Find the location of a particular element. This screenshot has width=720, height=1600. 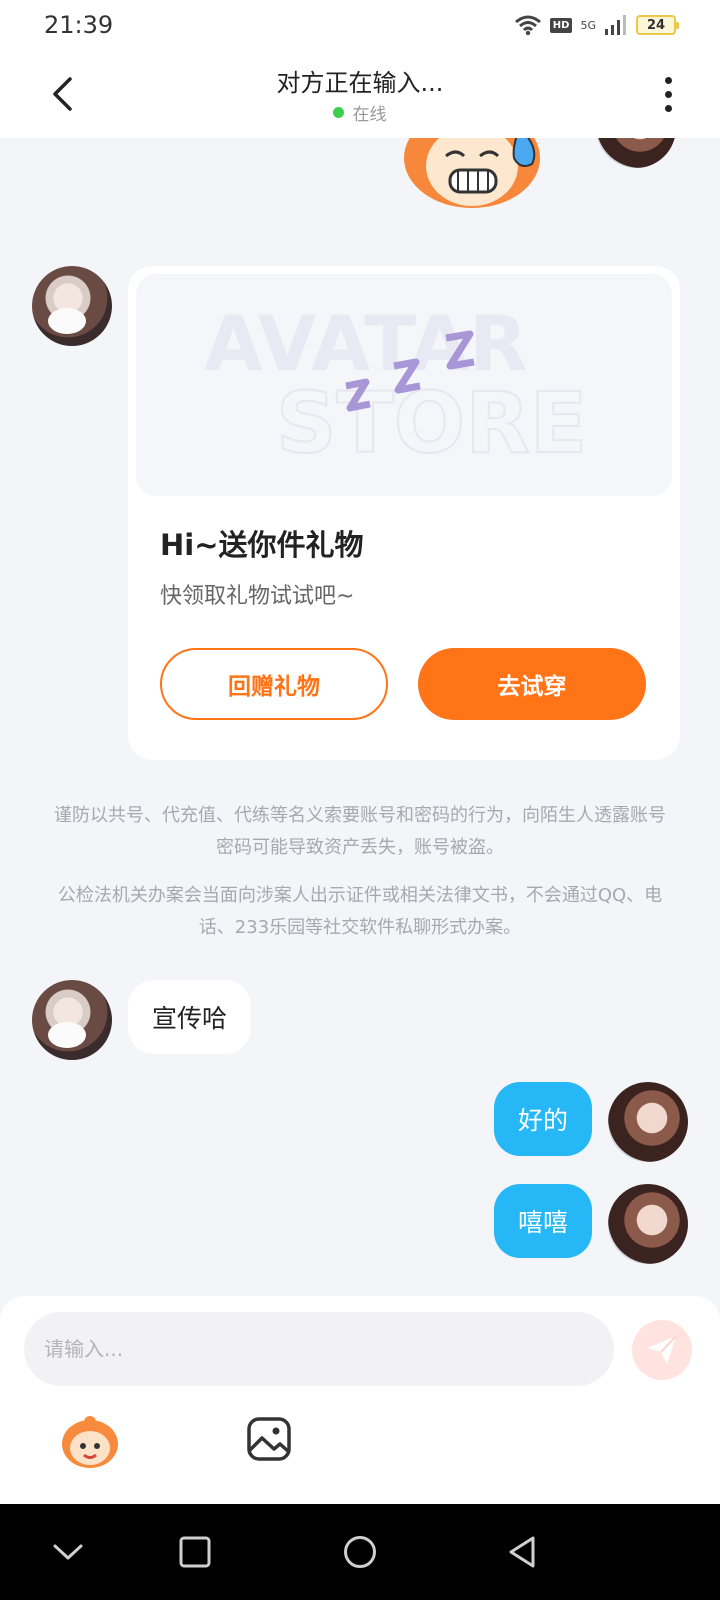

sticker-image is located at coordinates (480, 183).